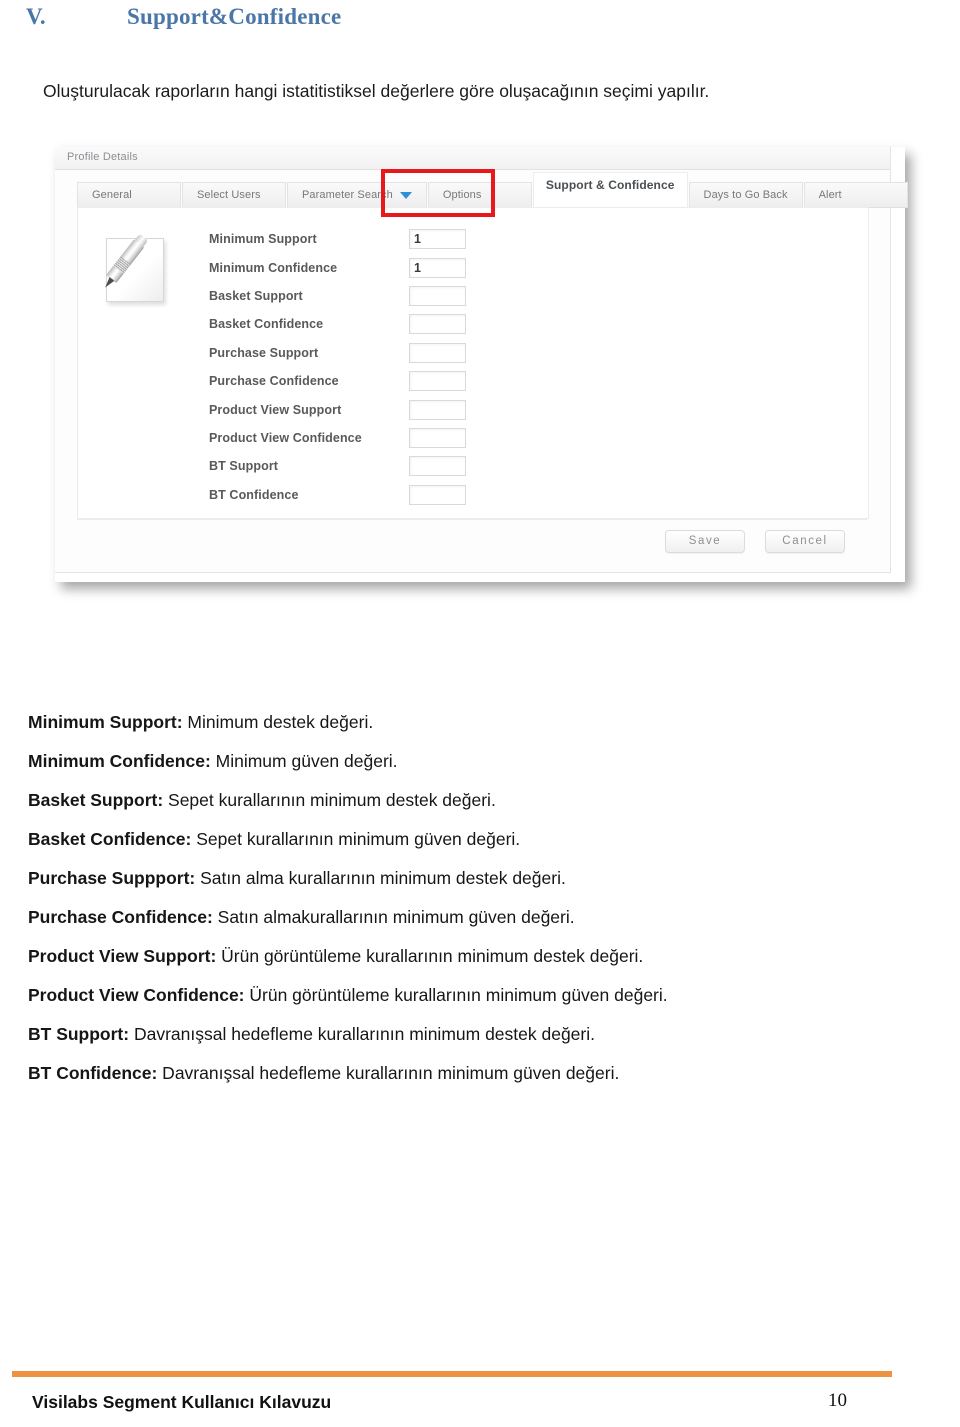 The height and width of the screenshot is (1427, 960). I want to click on footer-title: Visilabs Segment Kullanıcı Kılavuzu, so click(182, 1402).